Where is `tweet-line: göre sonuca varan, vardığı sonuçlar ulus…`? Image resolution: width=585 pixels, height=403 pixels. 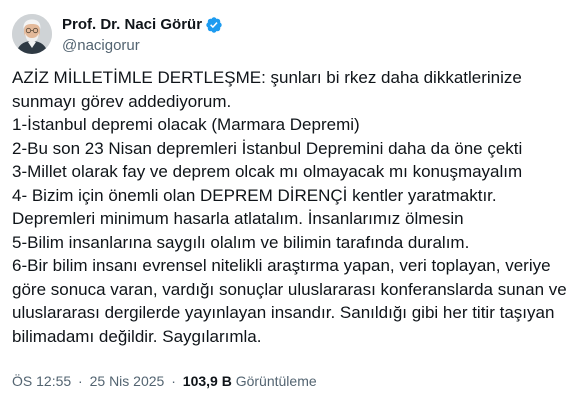
tweet-line: göre sonuca varan, vardığı sonuçlar ulus… is located at coordinates (289, 289).